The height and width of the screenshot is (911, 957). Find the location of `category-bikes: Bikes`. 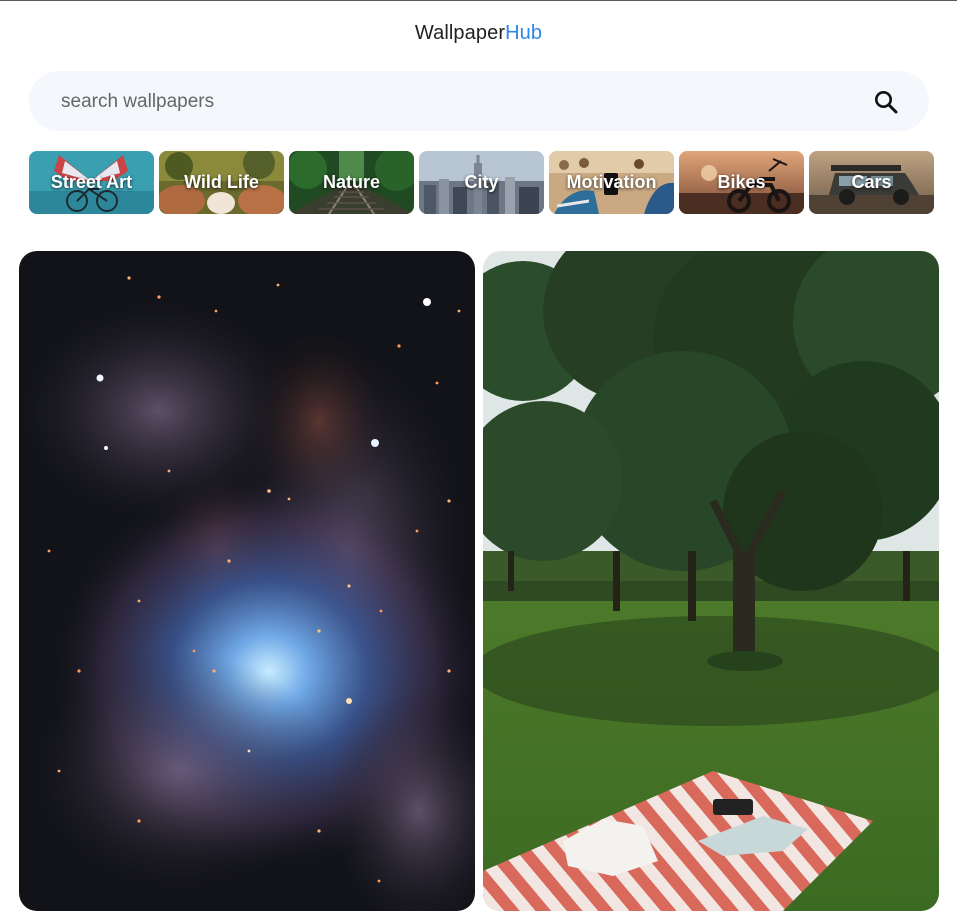

category-bikes: Bikes is located at coordinates (741, 182).